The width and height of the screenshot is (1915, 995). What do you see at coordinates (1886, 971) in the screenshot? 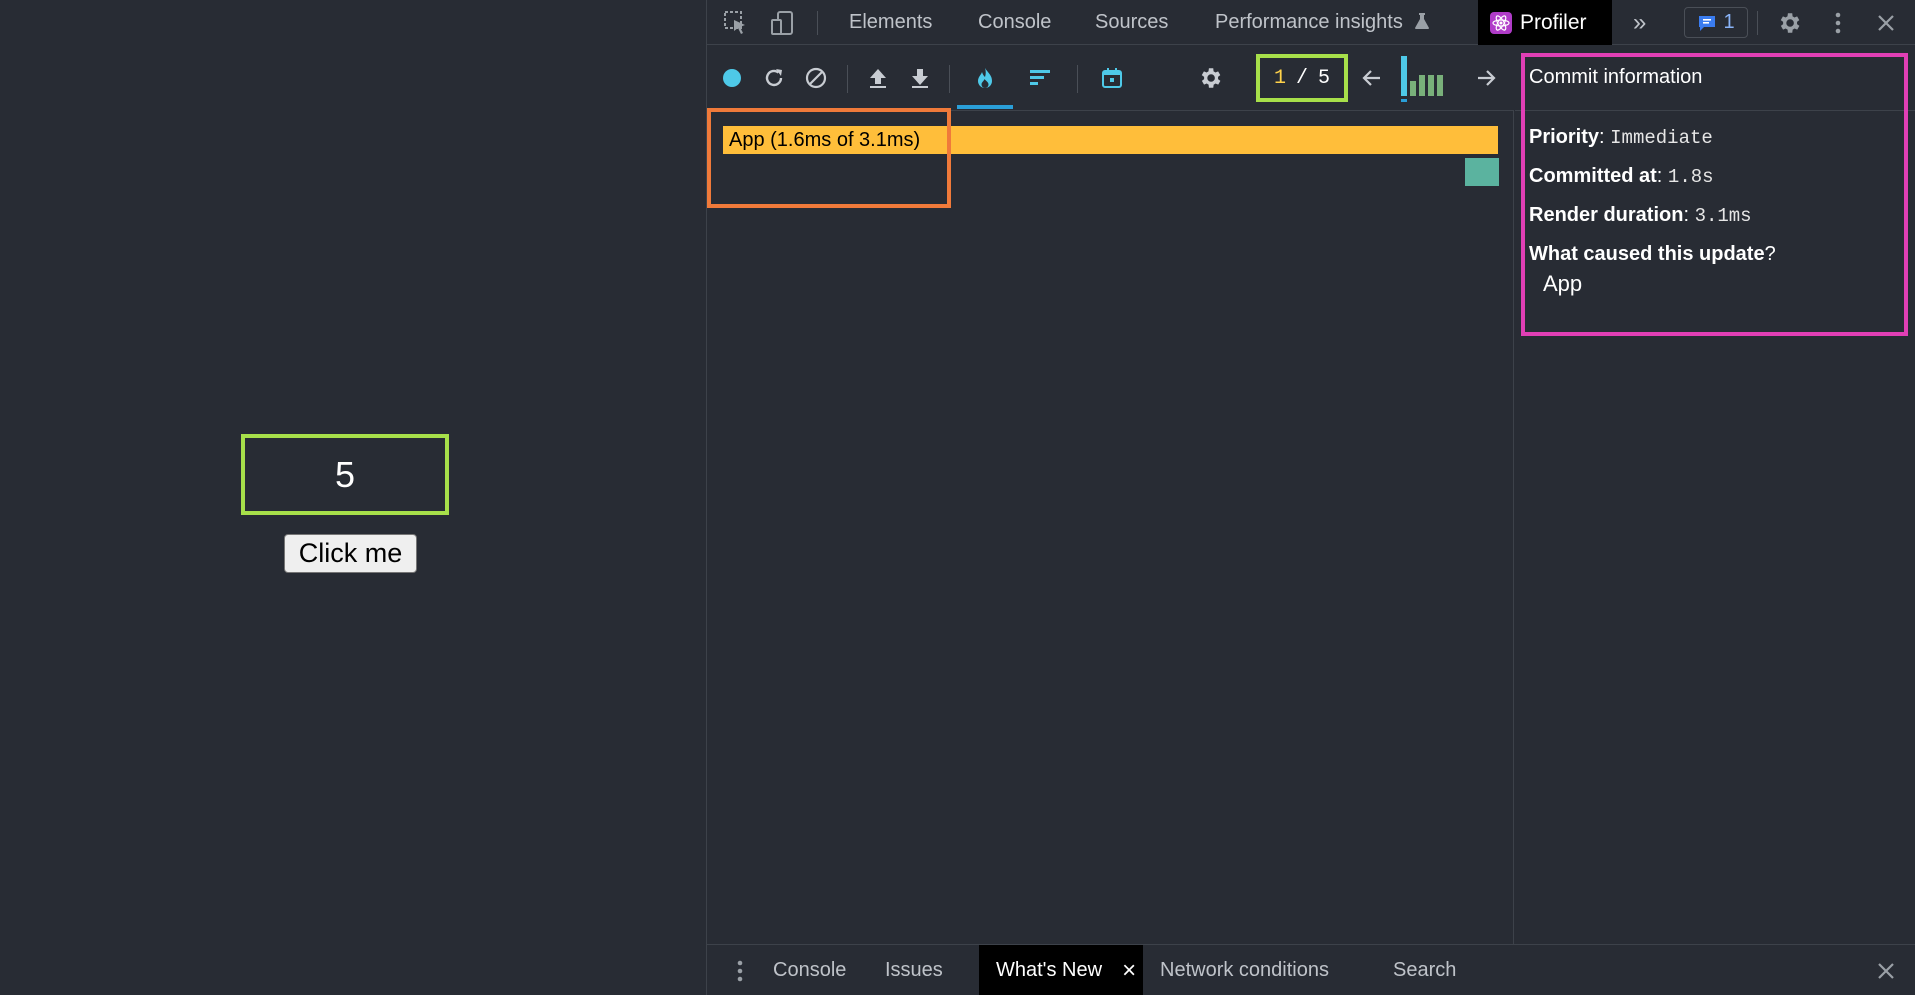
I see `close-drawer-icon` at bounding box center [1886, 971].